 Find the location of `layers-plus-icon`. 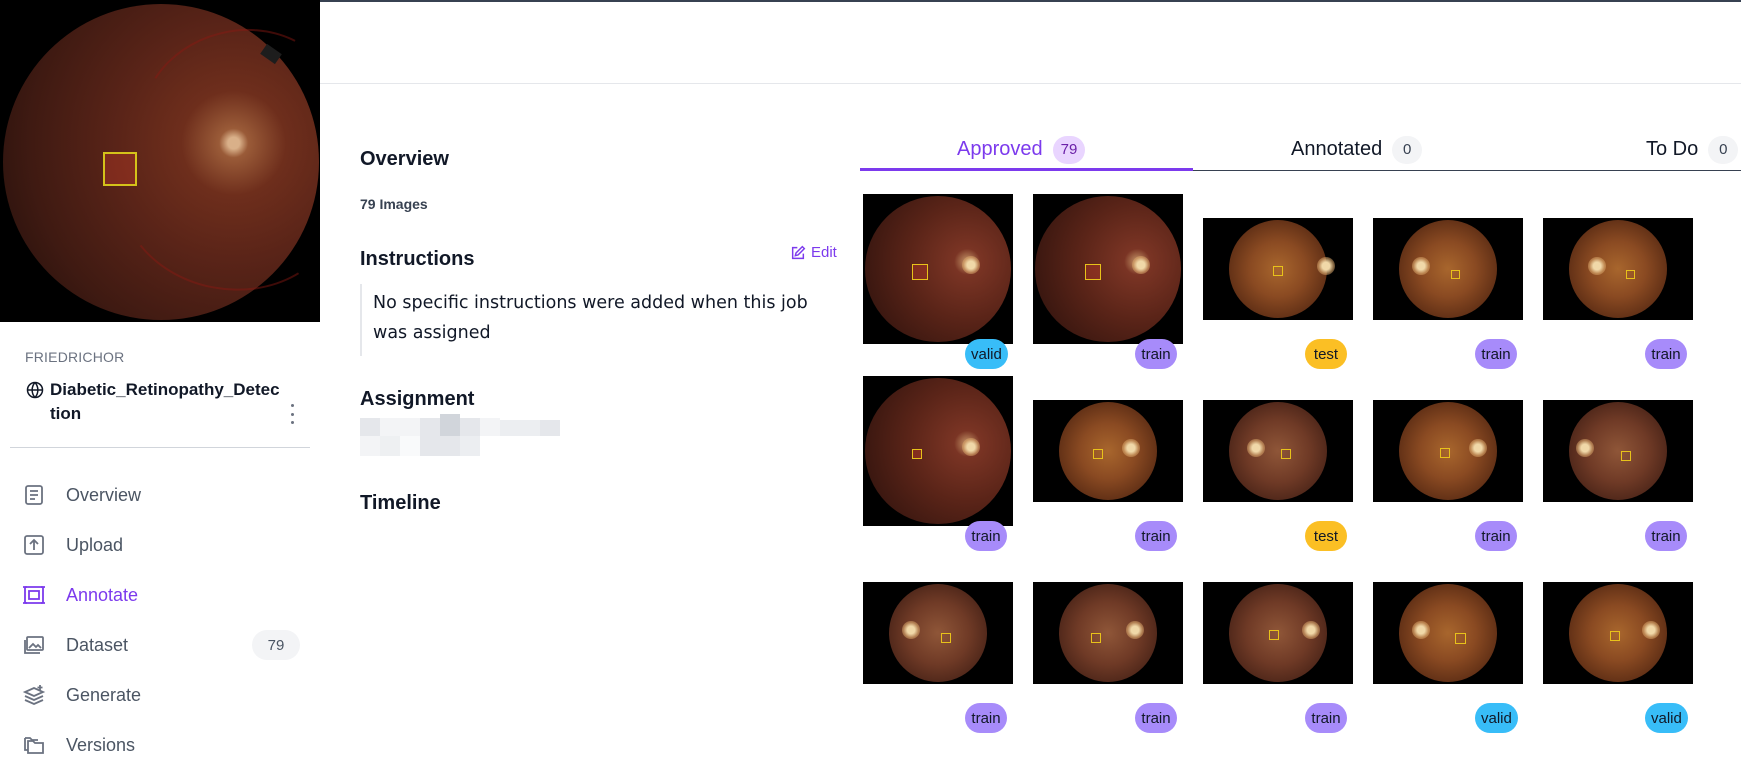

layers-plus-icon is located at coordinates (34, 695).